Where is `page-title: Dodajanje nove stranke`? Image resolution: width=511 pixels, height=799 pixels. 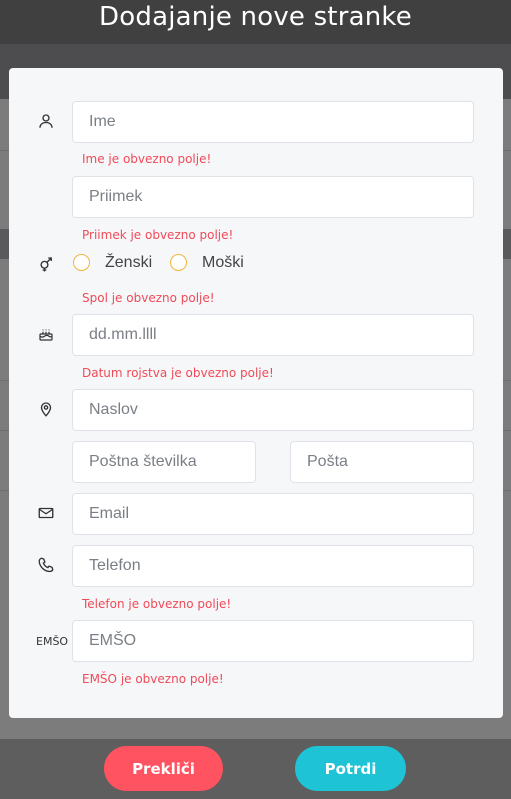 page-title: Dodajanje nove stranke is located at coordinates (255, 17).